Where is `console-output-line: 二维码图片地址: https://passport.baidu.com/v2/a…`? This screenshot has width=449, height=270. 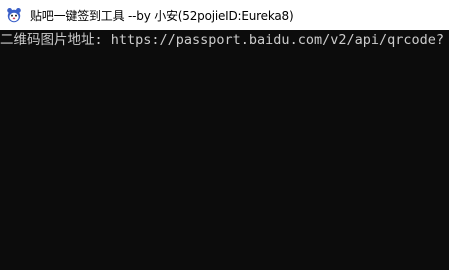 console-output-line: 二维码图片地址: https://passport.baidu.com/v2/a… is located at coordinates (222, 40).